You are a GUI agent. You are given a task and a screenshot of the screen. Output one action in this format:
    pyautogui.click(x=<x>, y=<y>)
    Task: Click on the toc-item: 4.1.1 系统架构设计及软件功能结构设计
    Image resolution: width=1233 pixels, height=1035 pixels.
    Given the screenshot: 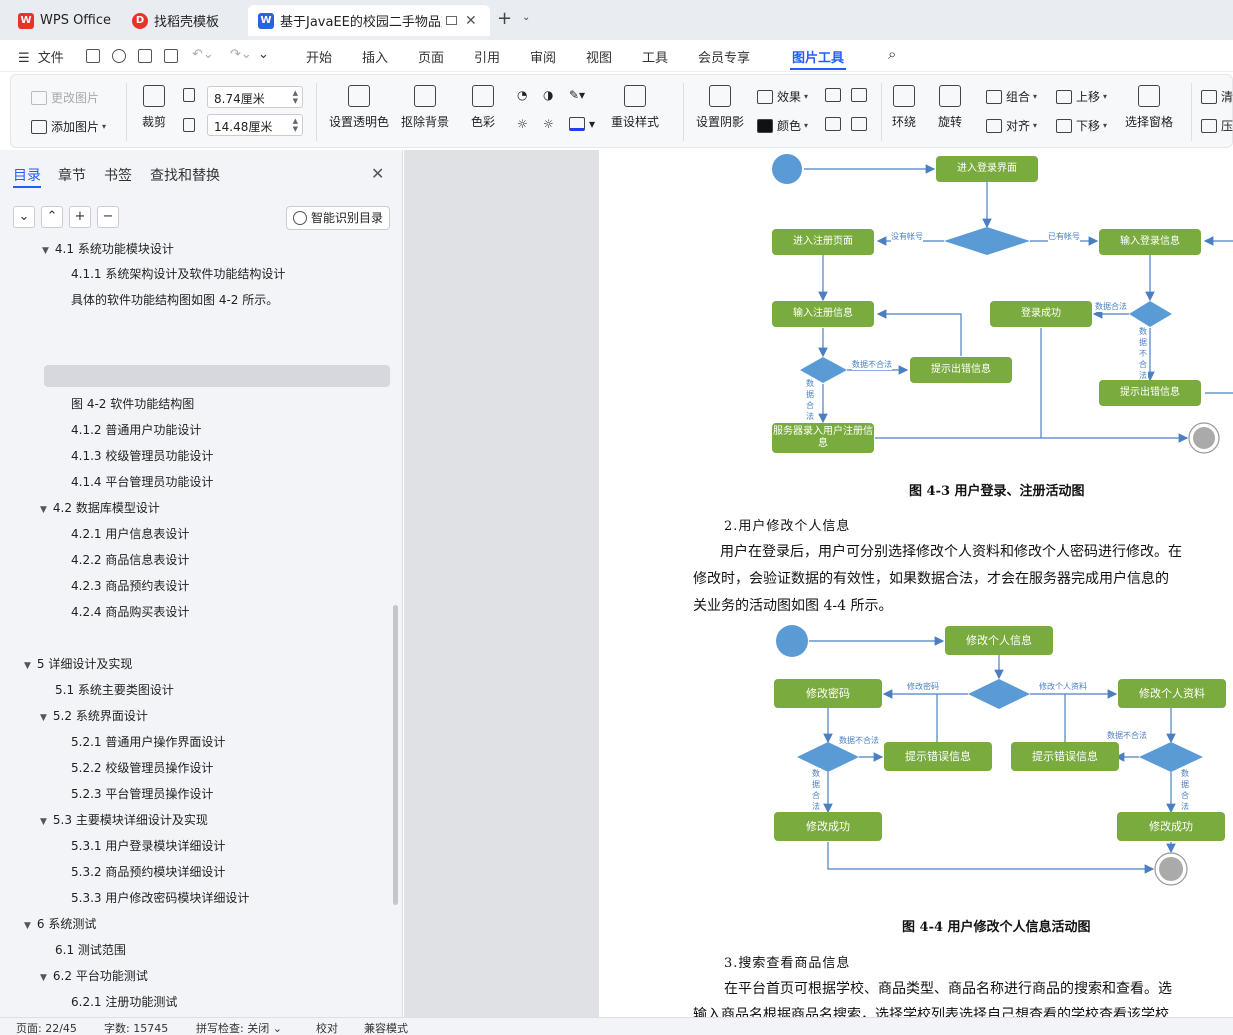 What is the action you would take?
    pyautogui.click(x=178, y=273)
    